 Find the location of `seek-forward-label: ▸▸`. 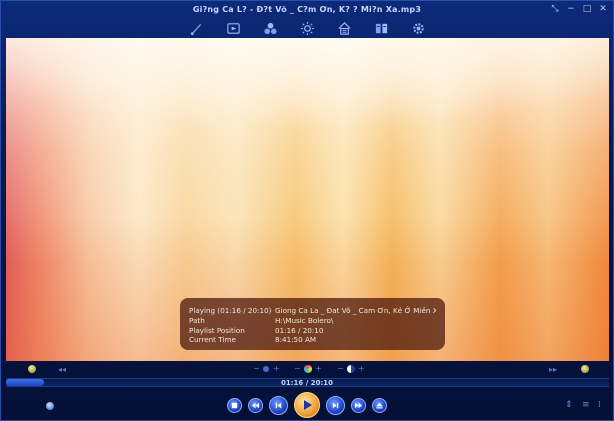

seek-forward-label: ▸▸ is located at coordinates (553, 370).